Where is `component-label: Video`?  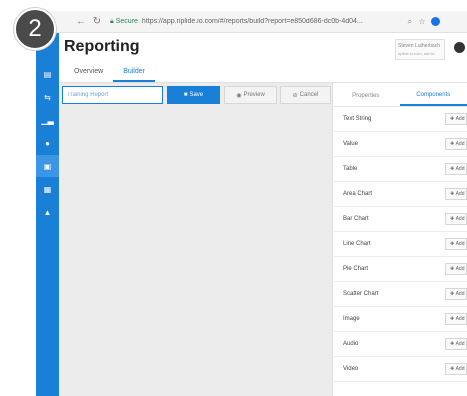
component-label: Video is located at coordinates (351, 369).